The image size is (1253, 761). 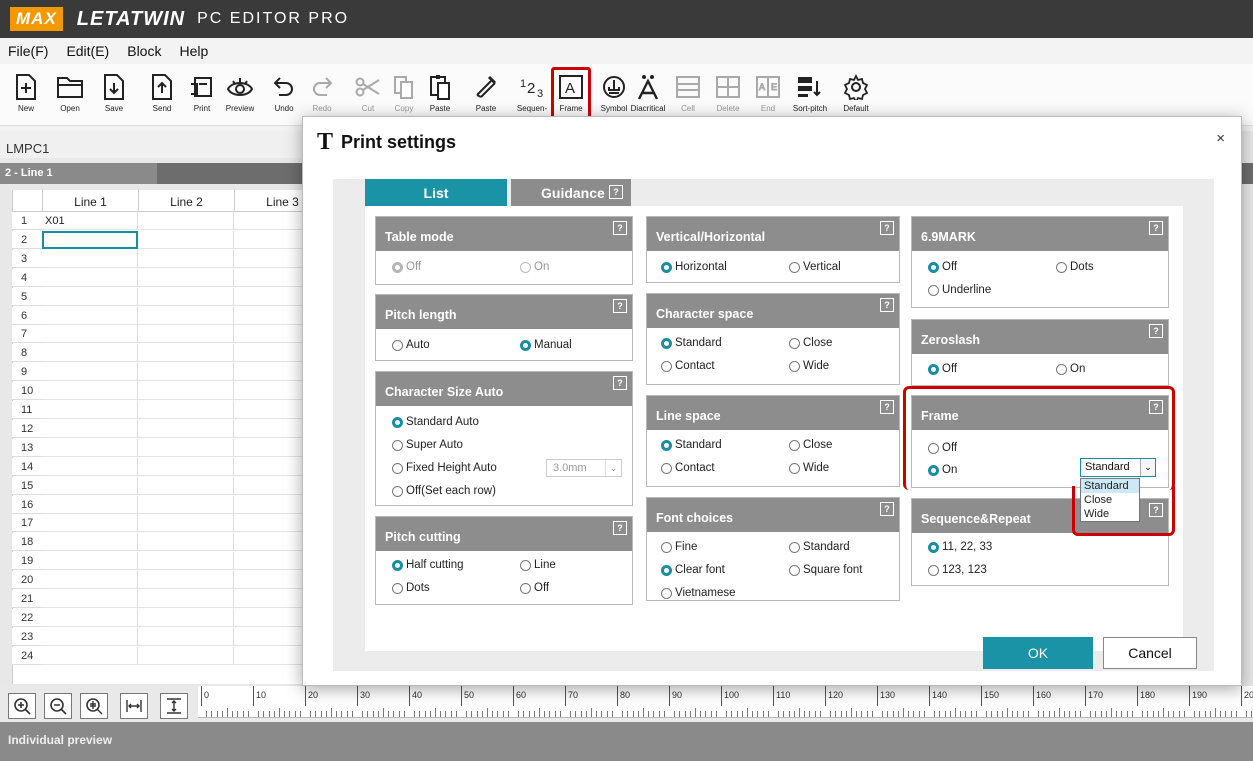 I want to click on row-number: 3, so click(x=27, y=258).